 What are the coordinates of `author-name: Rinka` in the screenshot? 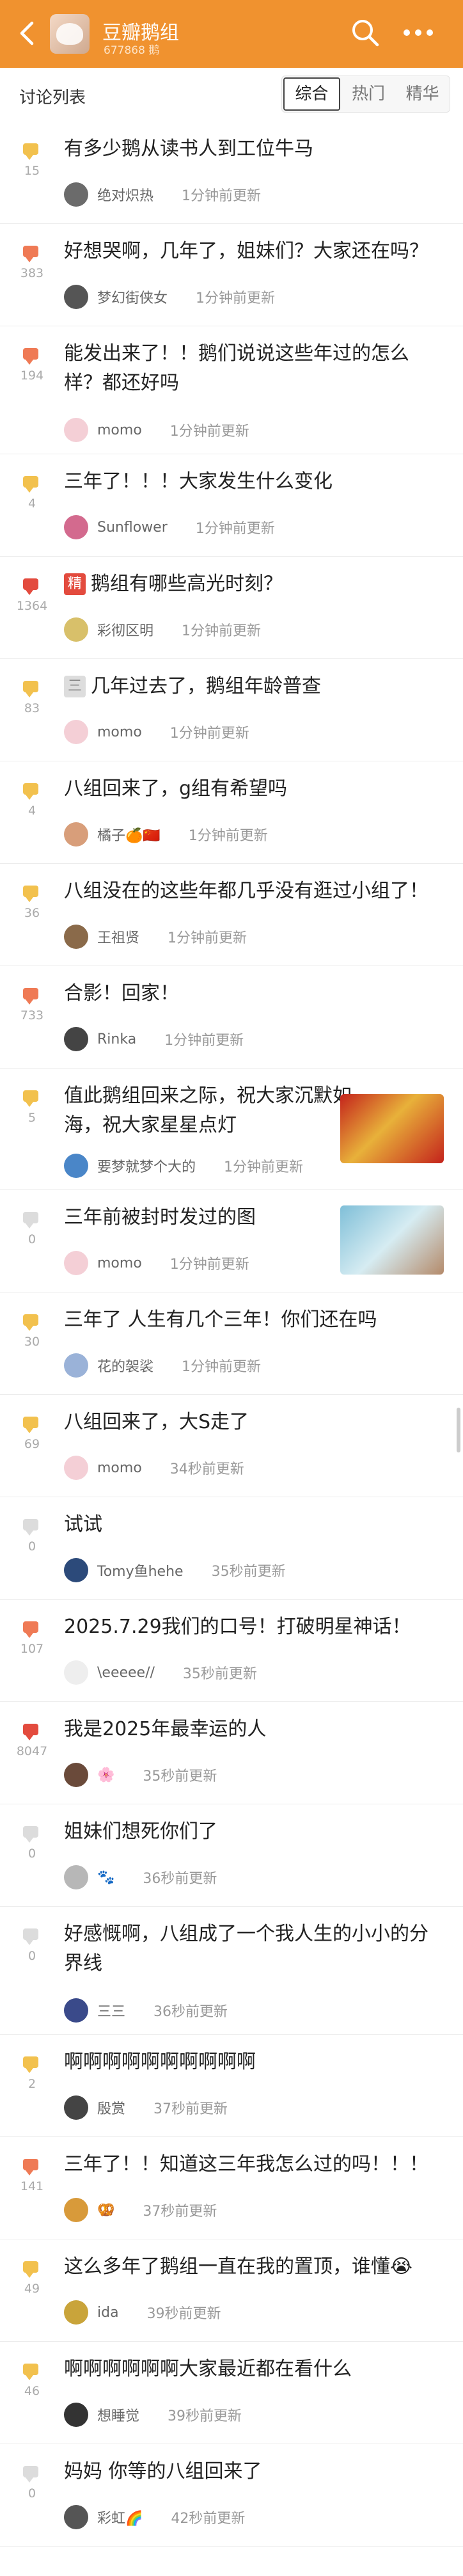 It's located at (116, 1039).